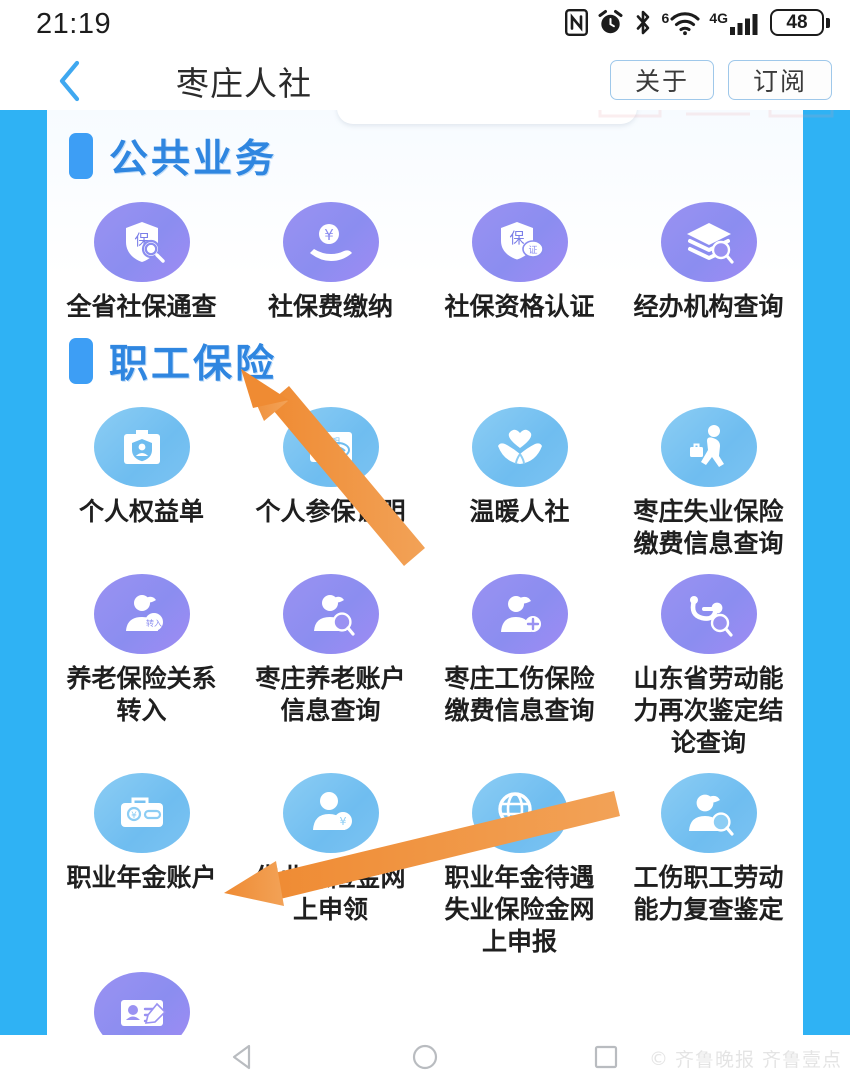  Describe the element at coordinates (330, 614) in the screenshot. I see `person-search-icon` at that location.